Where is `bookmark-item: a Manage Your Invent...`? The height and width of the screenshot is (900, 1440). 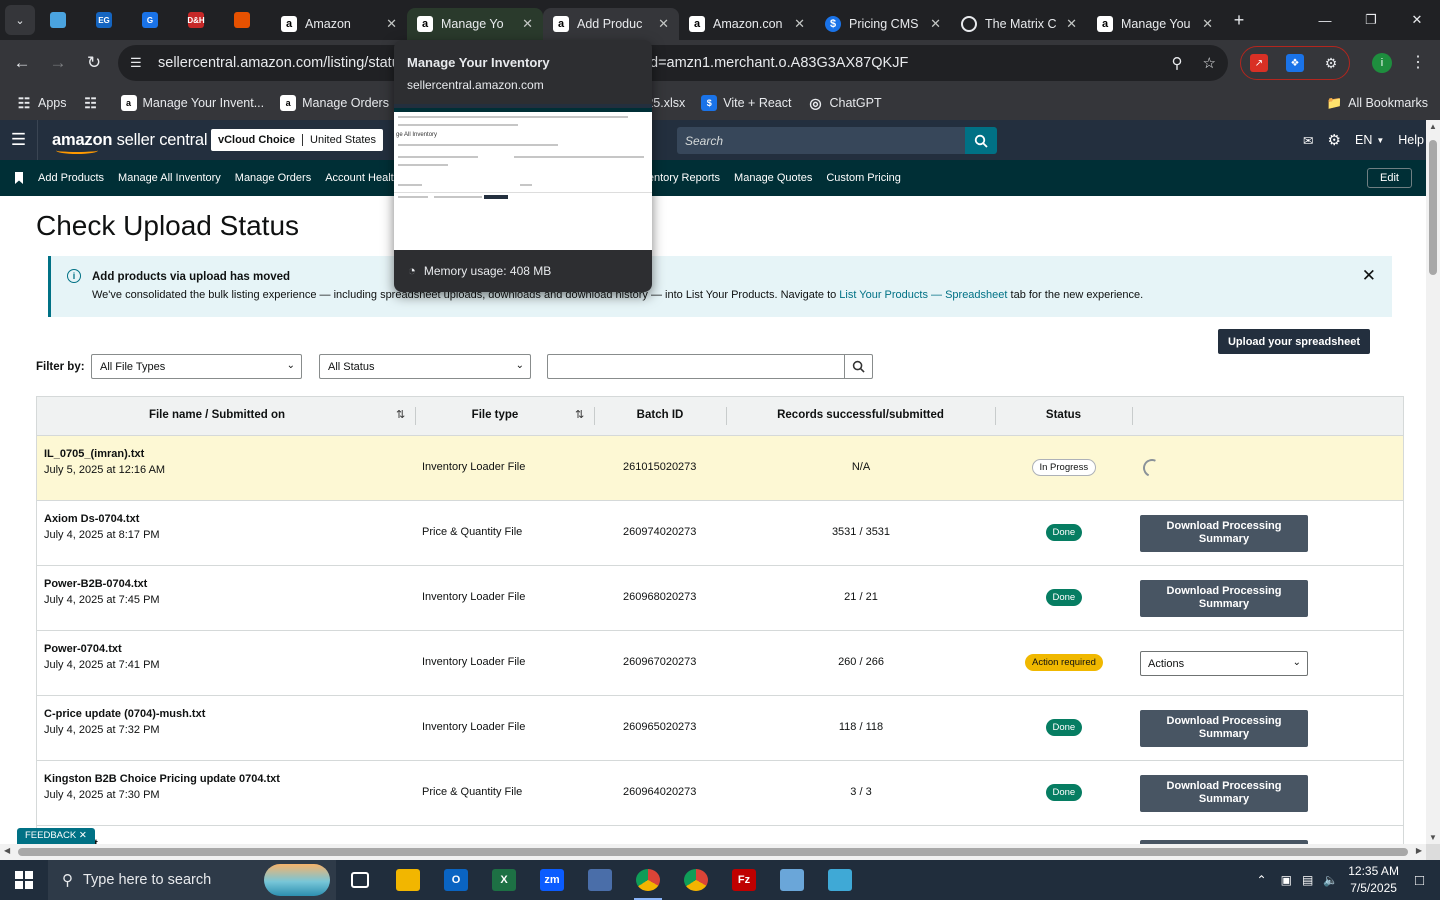 bookmark-item: a Manage Your Invent... is located at coordinates (192, 103).